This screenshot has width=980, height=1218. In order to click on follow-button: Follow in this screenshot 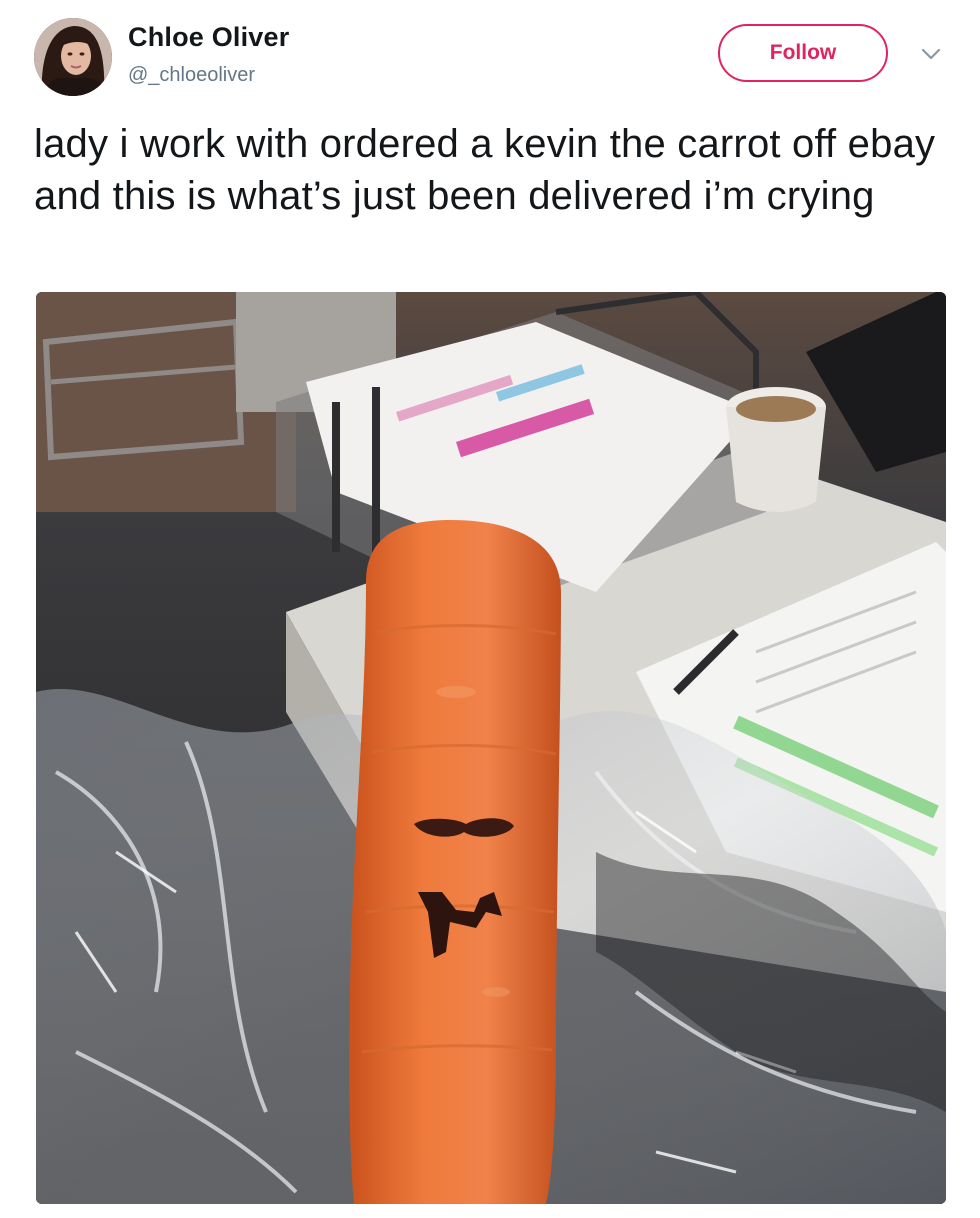, I will do `click(803, 53)`.